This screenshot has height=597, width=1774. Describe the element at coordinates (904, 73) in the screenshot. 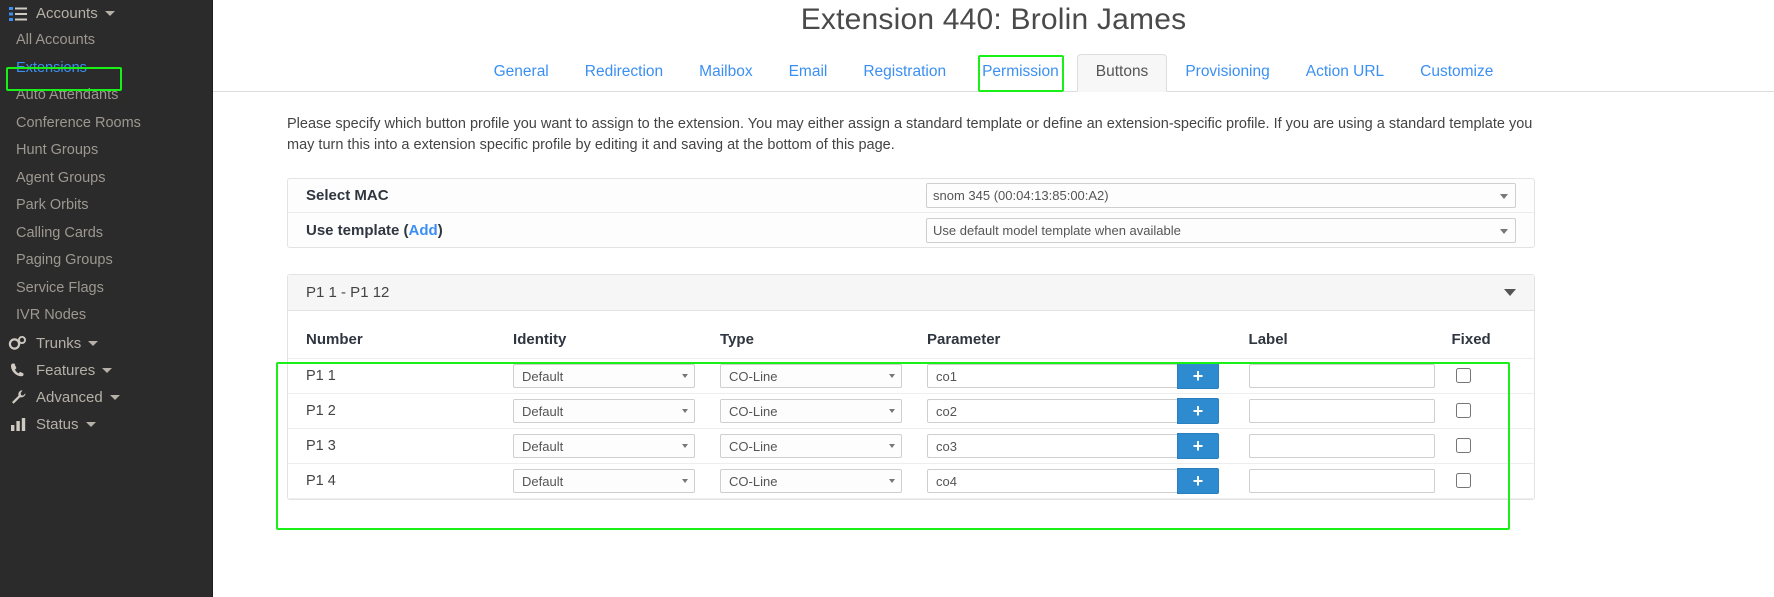

I see `tab-registration: Registration` at that location.